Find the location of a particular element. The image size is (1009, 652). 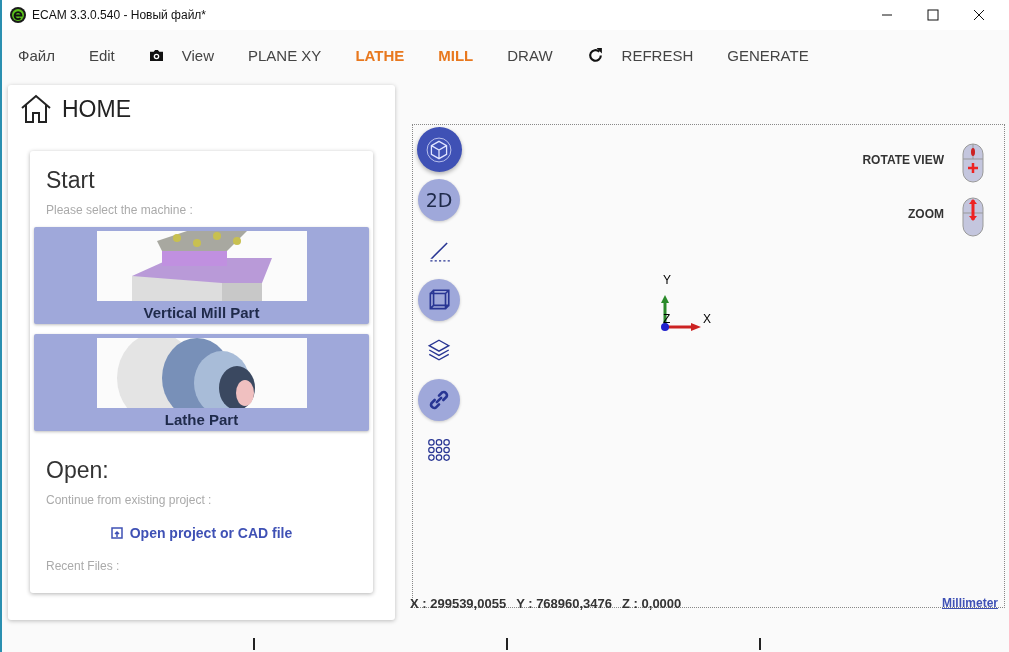

start-heading: Start is located at coordinates (71, 181).